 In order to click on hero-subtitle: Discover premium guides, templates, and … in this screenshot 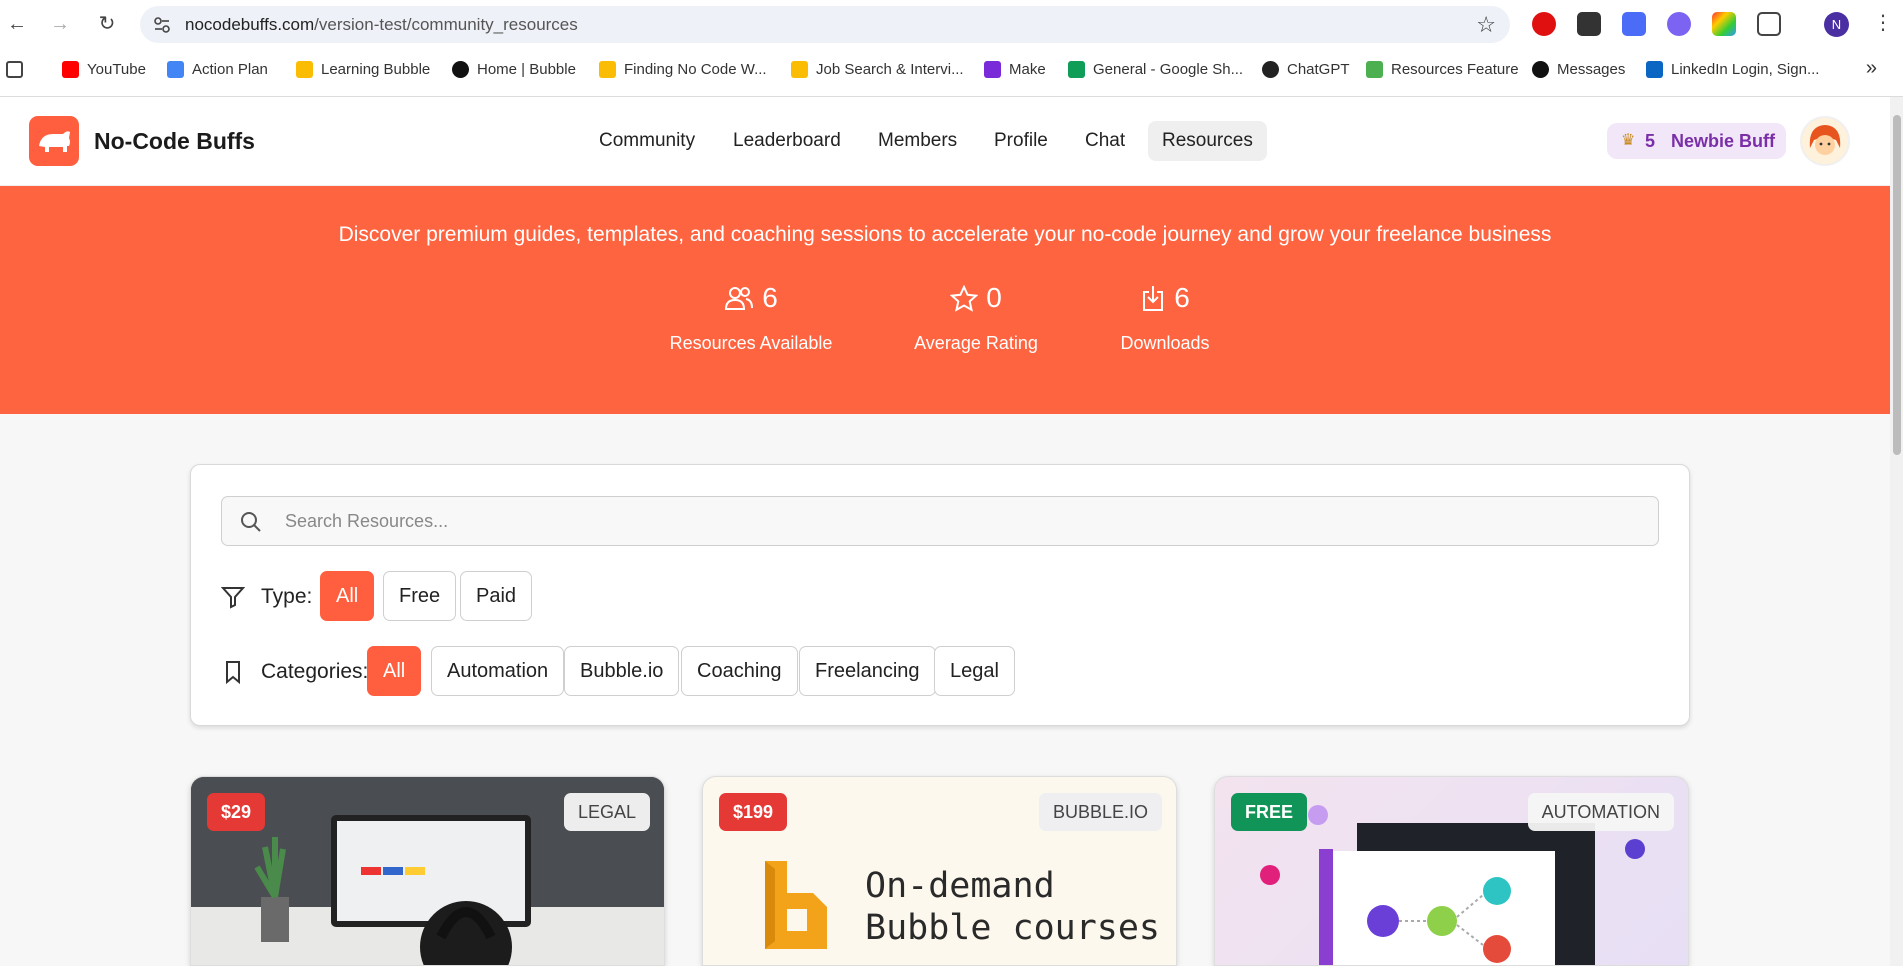, I will do `click(945, 234)`.